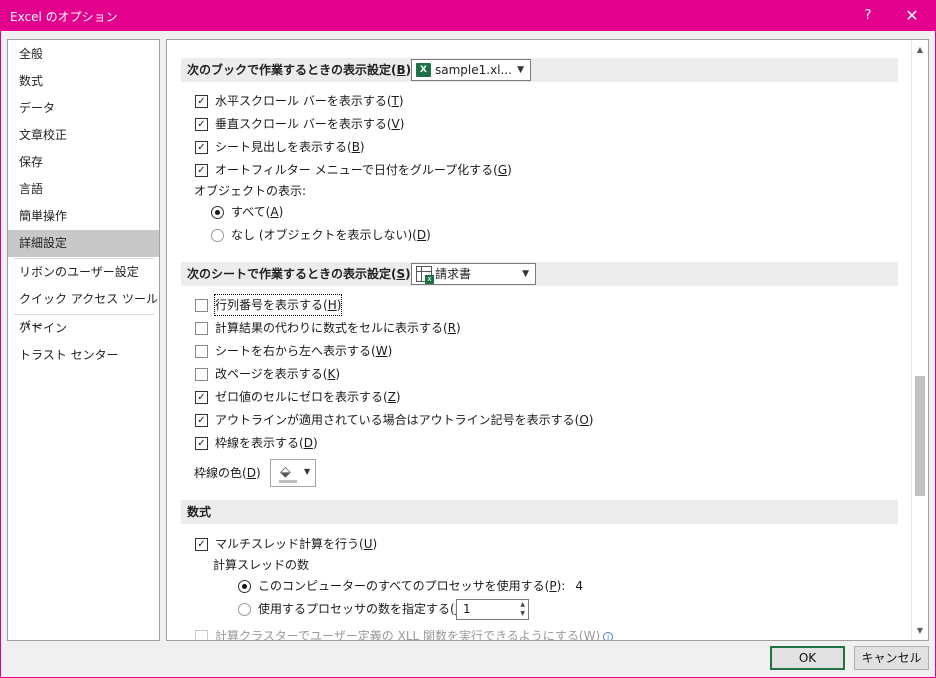 Image resolution: width=936 pixels, height=678 pixels. Describe the element at coordinates (522, 614) in the screenshot. I see `spinner-down-icon: ▼` at that location.